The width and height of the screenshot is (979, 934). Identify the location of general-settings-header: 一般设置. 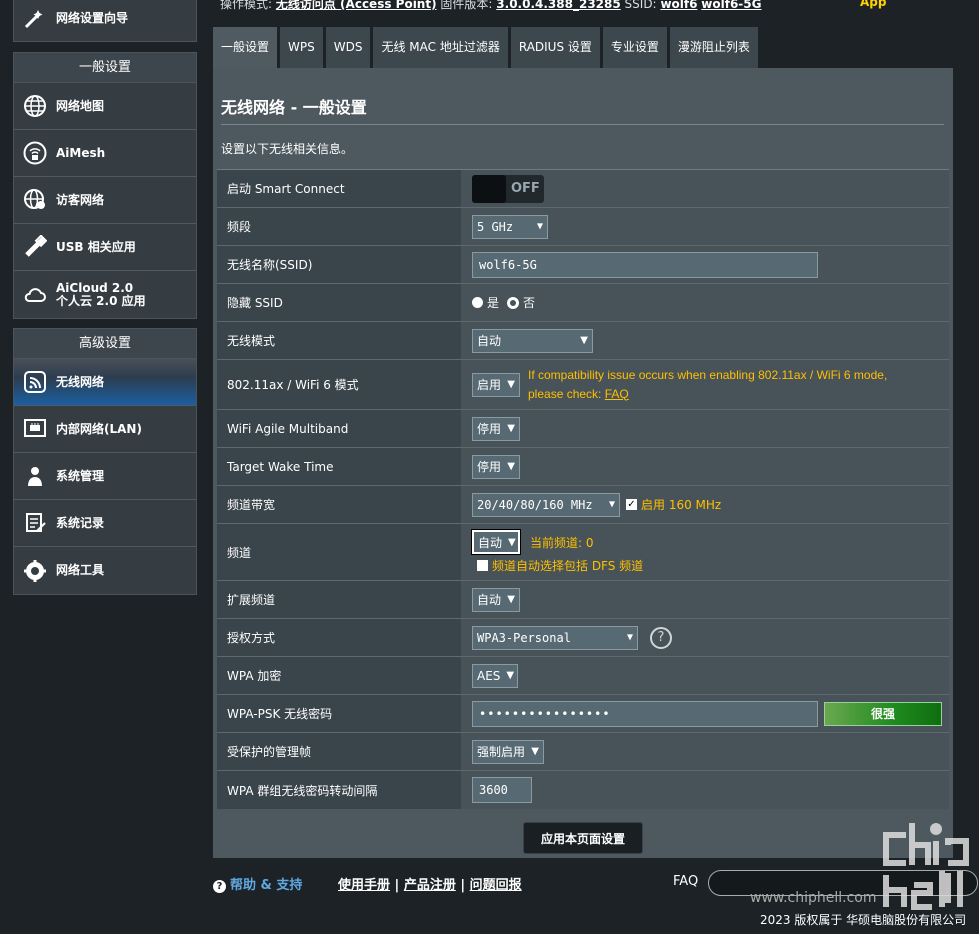
(105, 68).